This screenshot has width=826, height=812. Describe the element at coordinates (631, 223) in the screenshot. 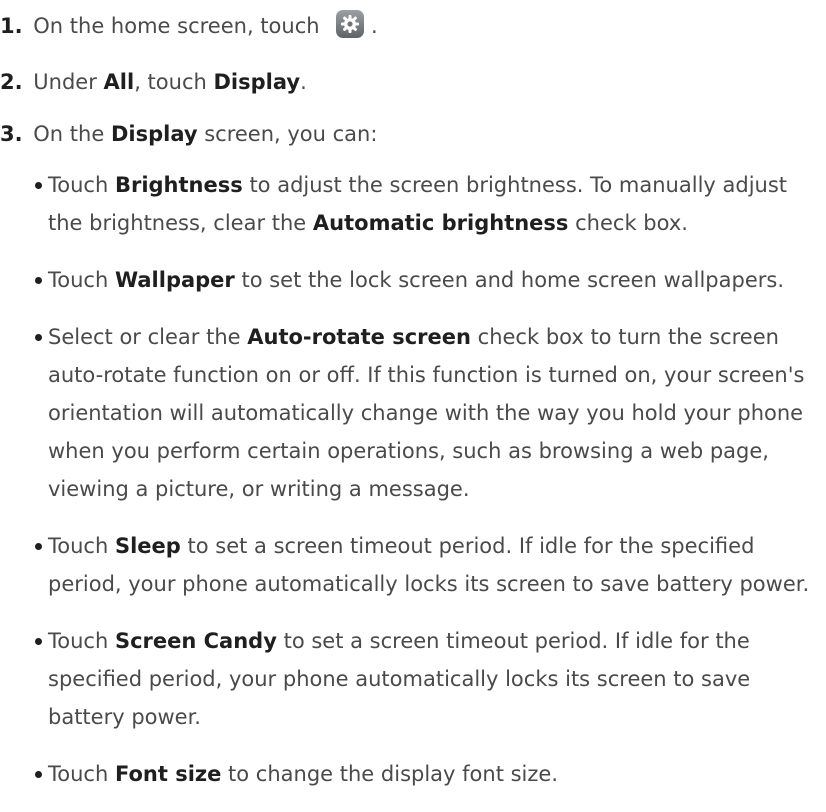

I see `bullet-text: check box.` at that location.